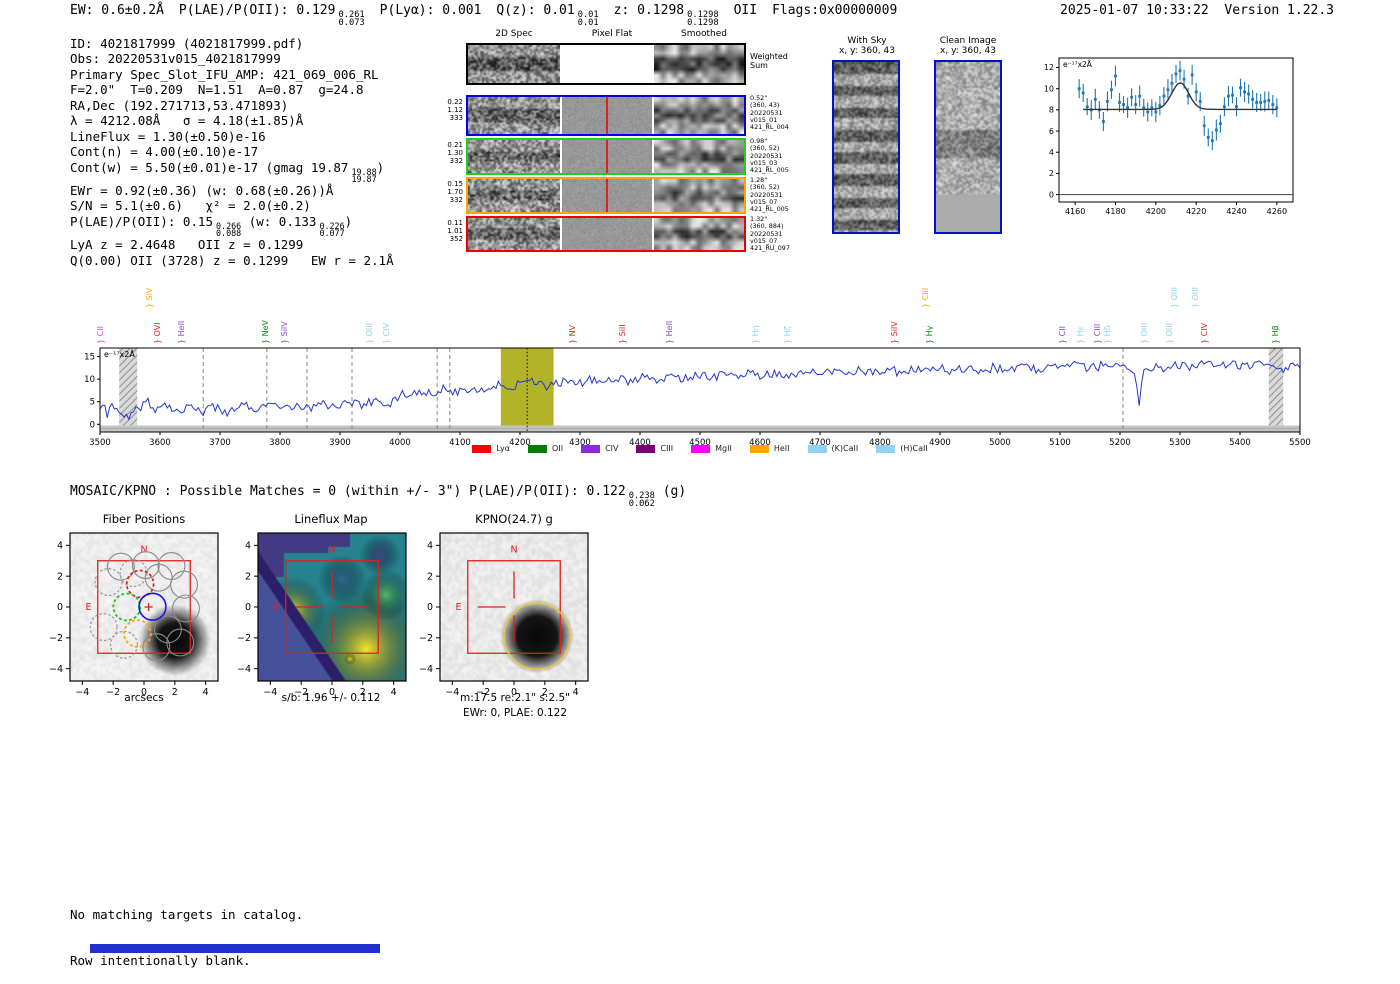 This screenshot has width=1400, height=984. I want to click on cutout-row-right-labels: 1.28" (360, 52) 20220531 v015_07 421_RL_005, so click(769, 195).